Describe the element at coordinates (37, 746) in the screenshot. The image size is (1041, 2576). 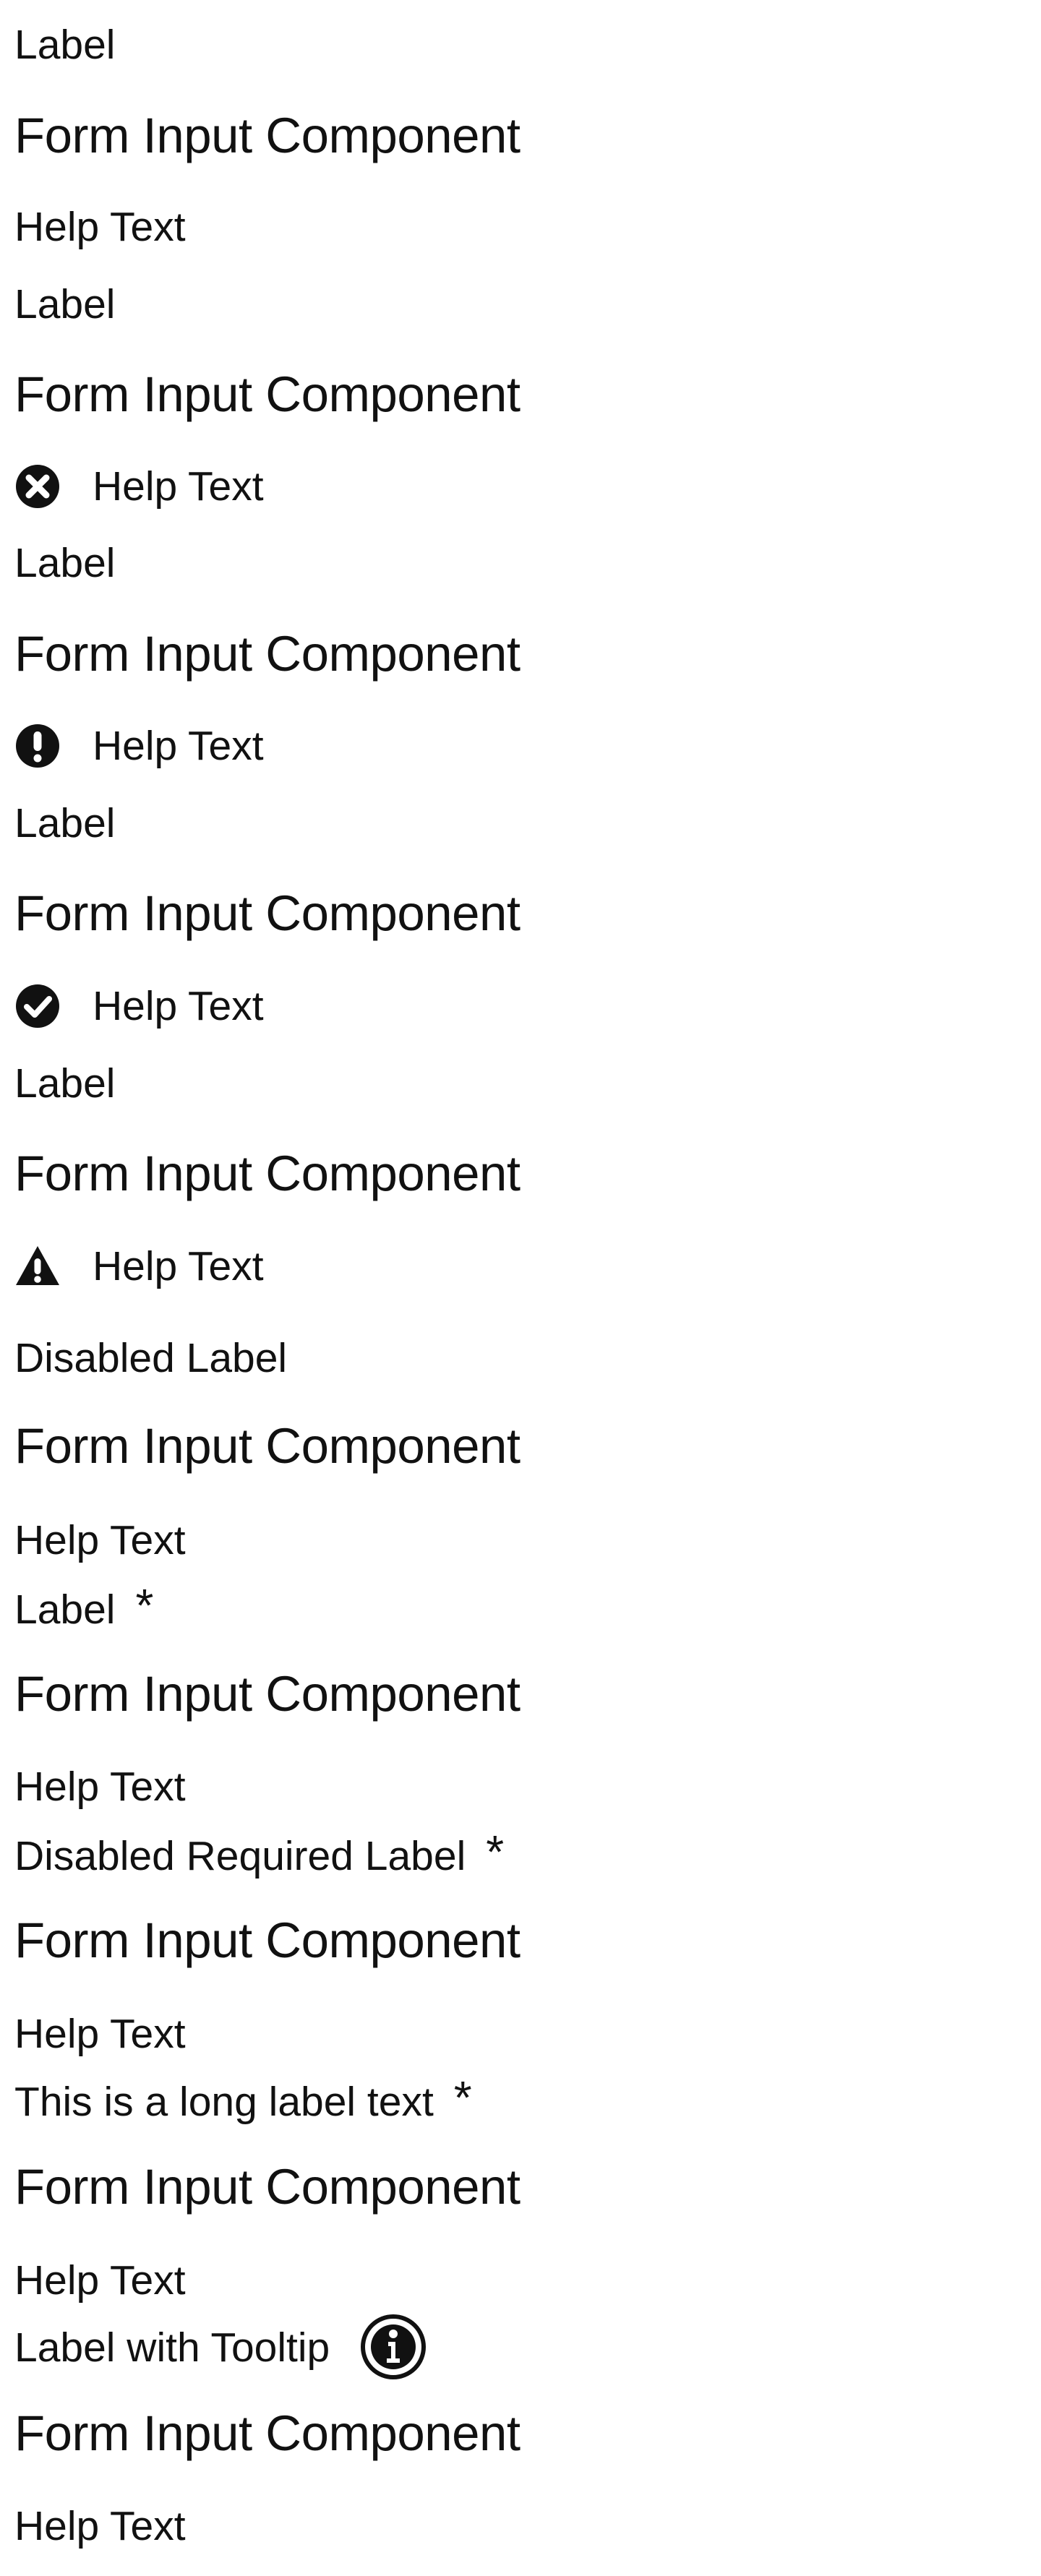
I see `warning-circle-icon` at that location.